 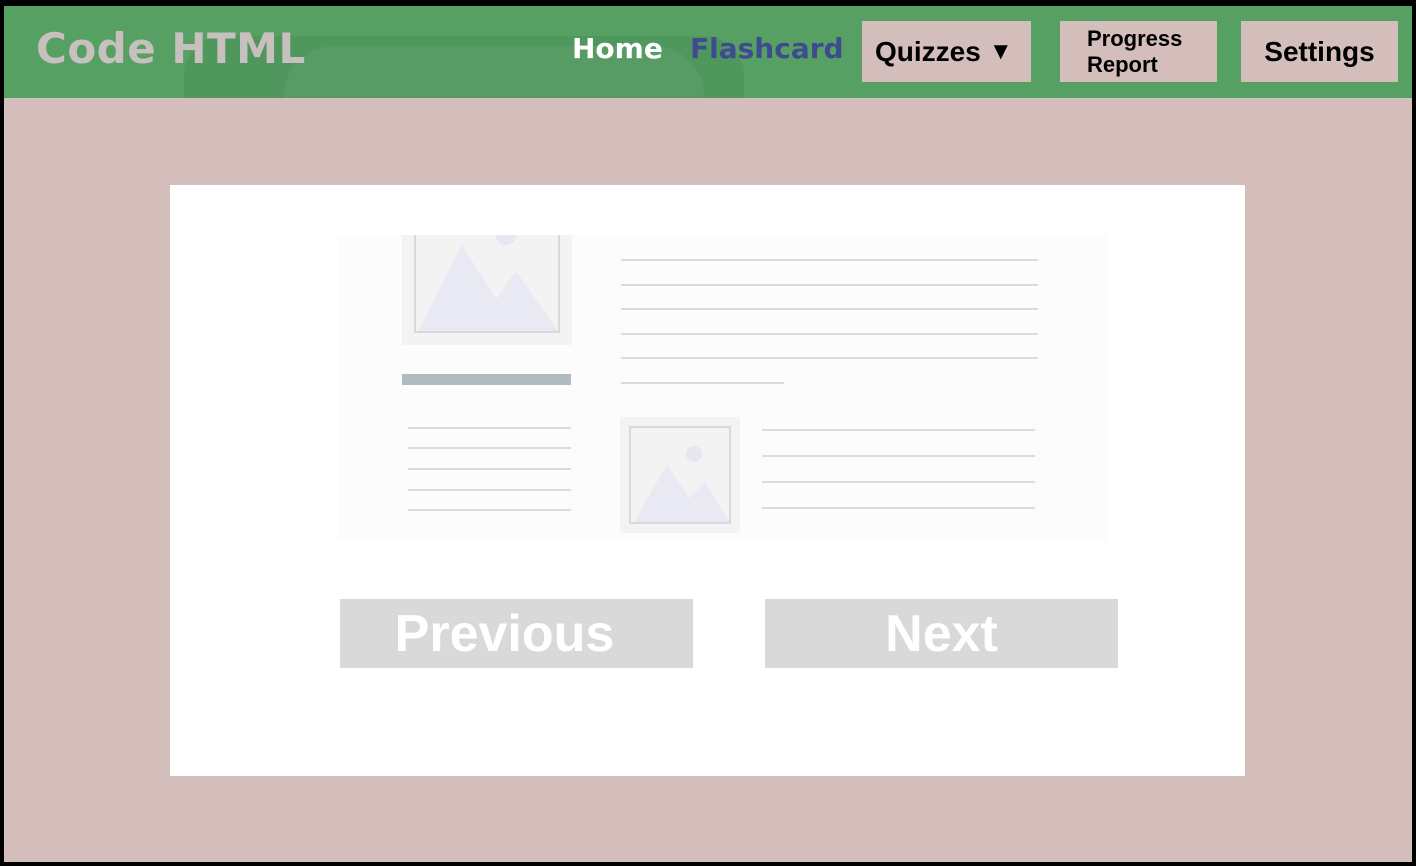 I want to click on quizzes-dropdown-button: Quizzes ▼, so click(x=946, y=51).